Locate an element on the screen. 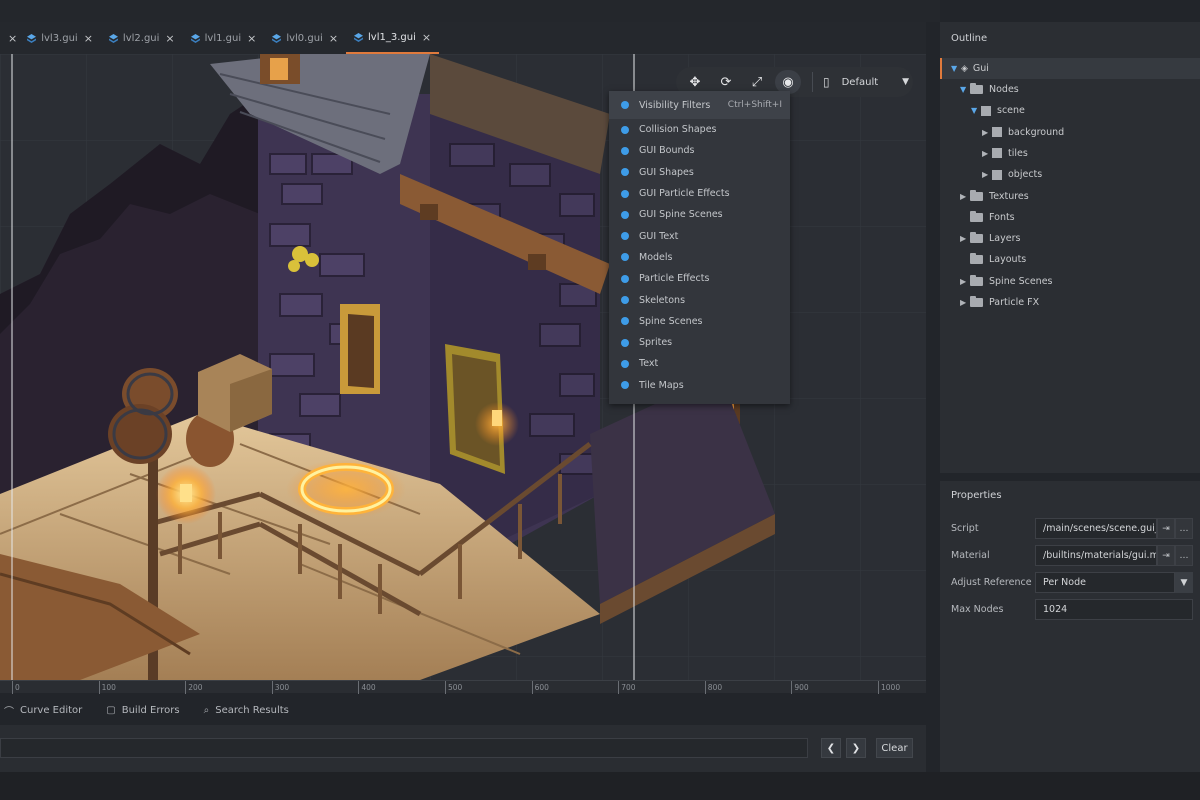 Image resolution: width=1200 pixels, height=800 pixels. menu-item-particle-effects: Particle Effects is located at coordinates (699, 278).